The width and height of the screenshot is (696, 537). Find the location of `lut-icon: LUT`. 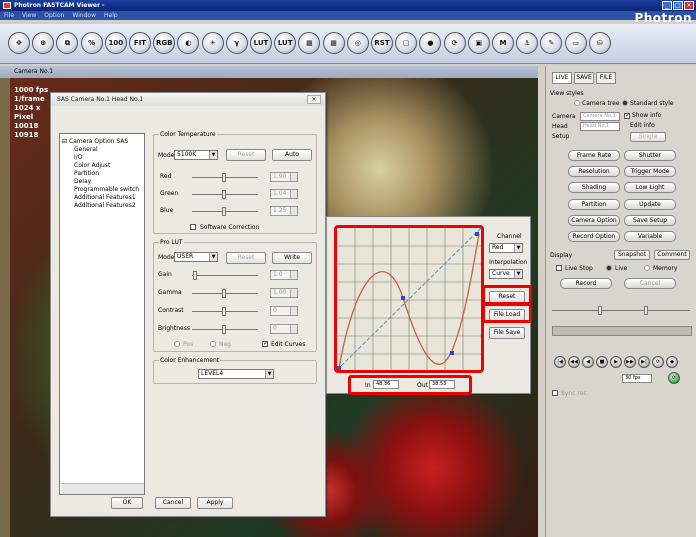

lut-icon: LUT is located at coordinates (261, 43).